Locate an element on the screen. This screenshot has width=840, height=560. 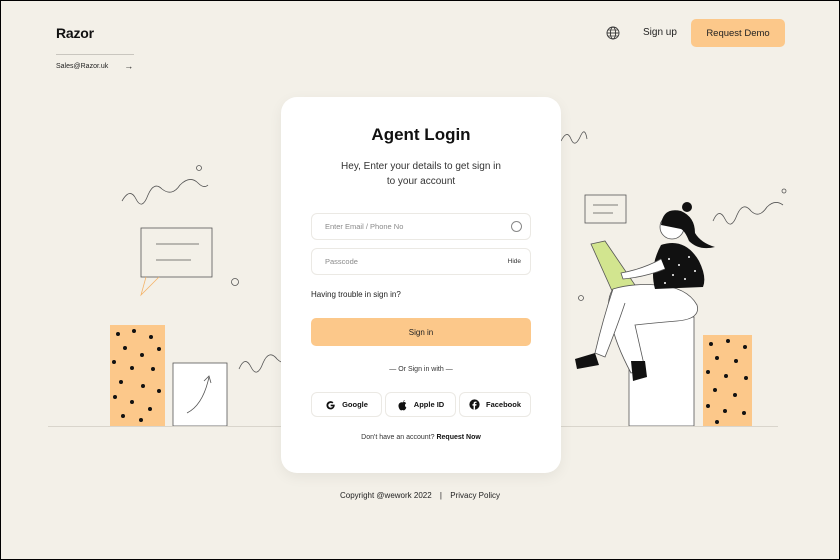
signup-link: Sign up is located at coordinates (660, 32).